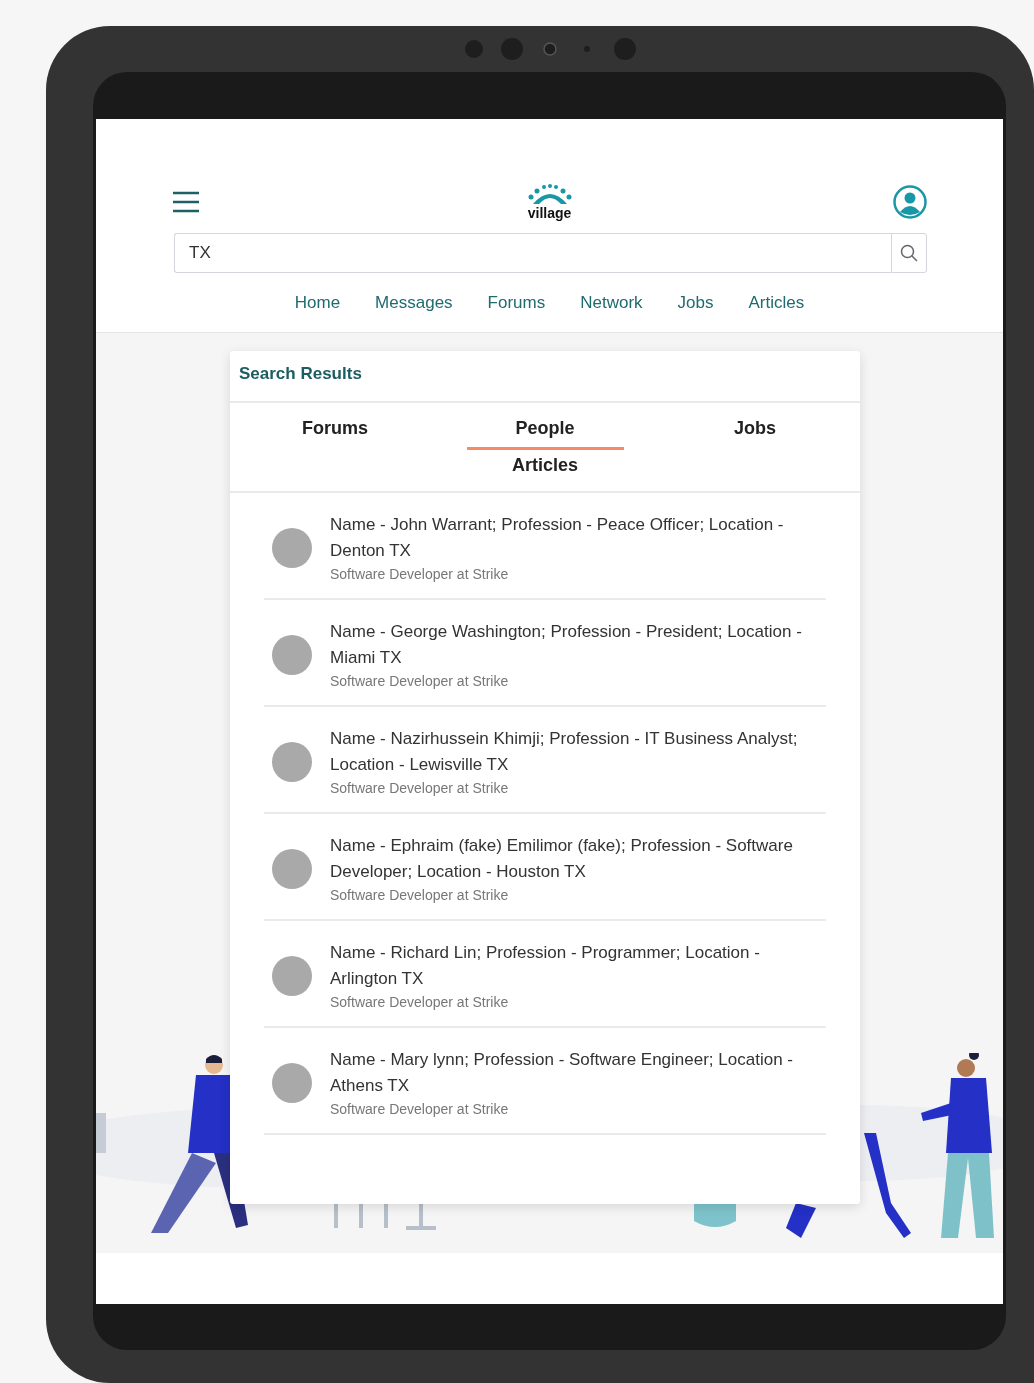 This screenshot has height=1383, width=1034. Describe the element at coordinates (611, 303) in the screenshot. I see `nav-link: Network` at that location.